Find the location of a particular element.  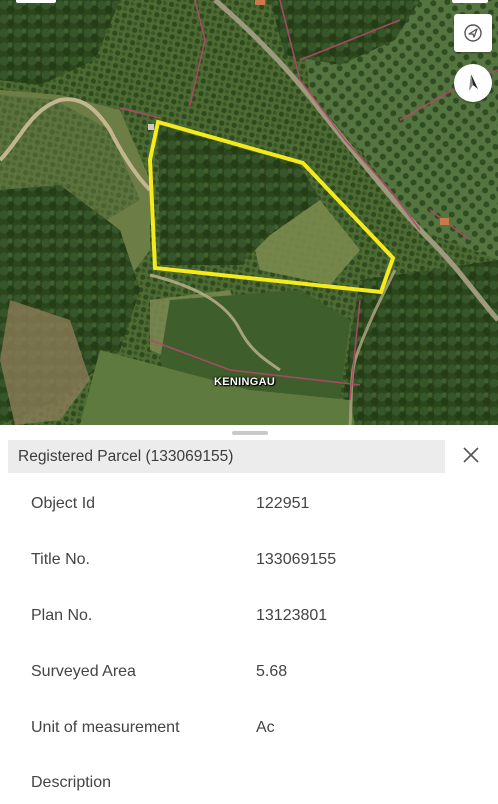

close-icon is located at coordinates (471, 457).